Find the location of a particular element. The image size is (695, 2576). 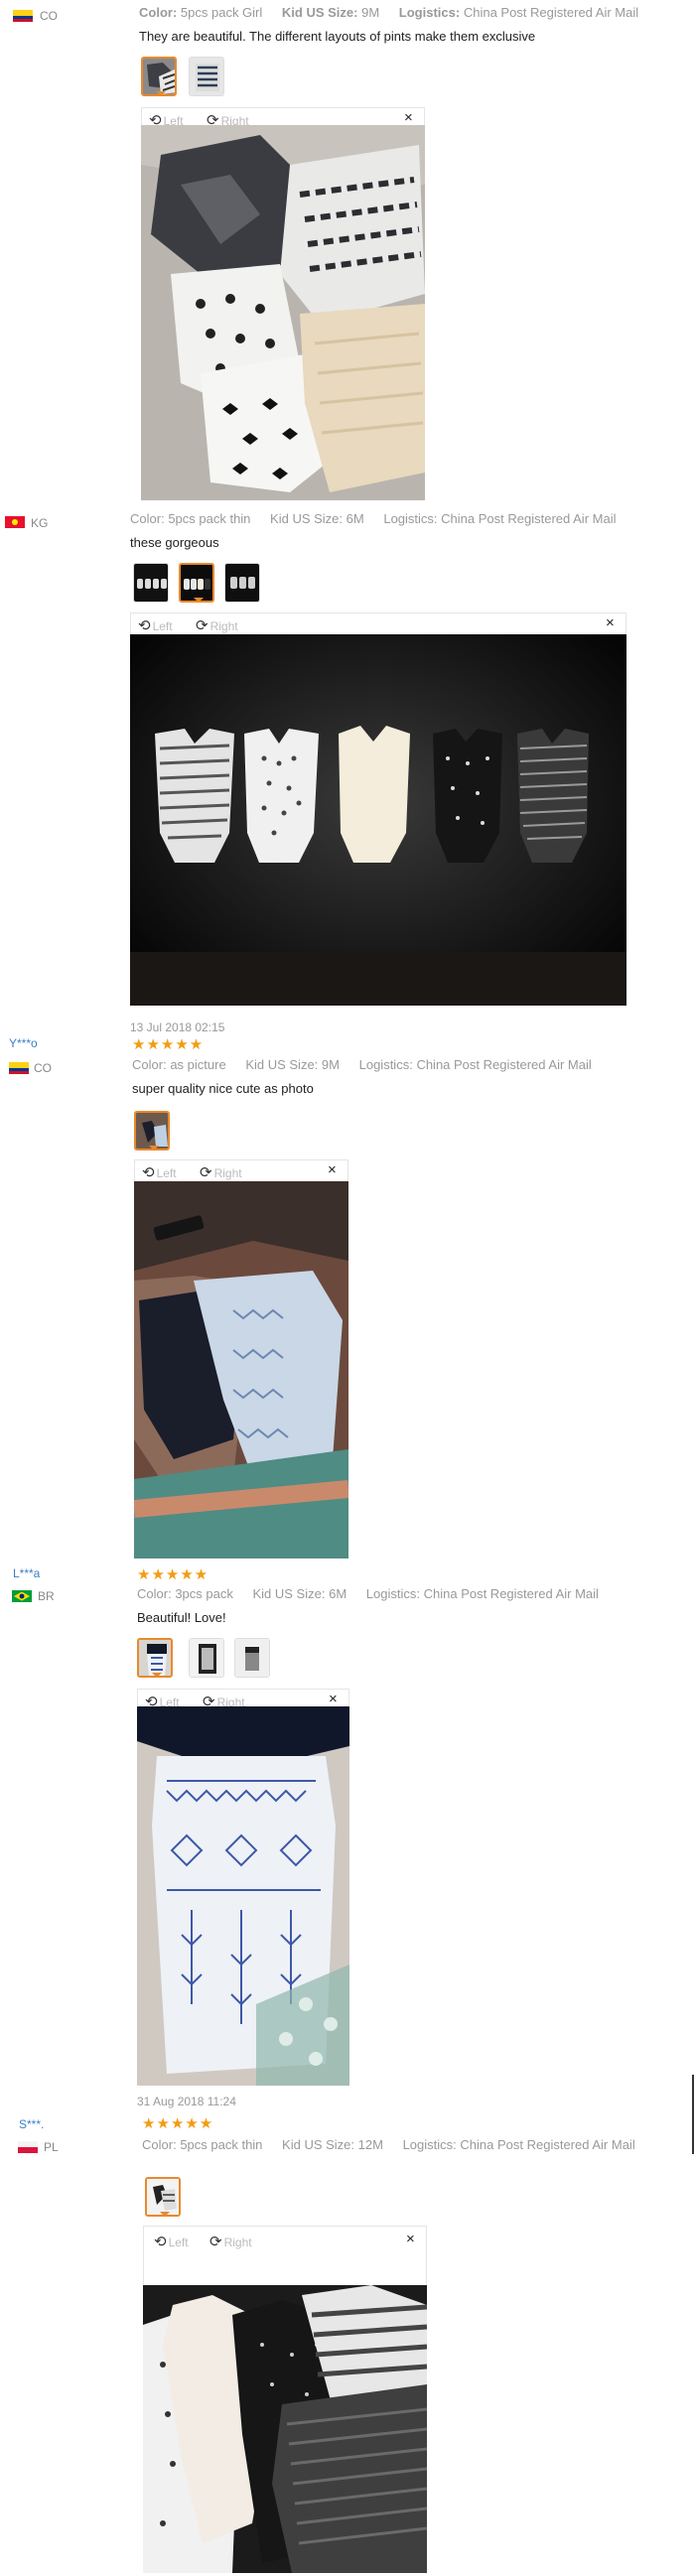

reviewer-name: L***a is located at coordinates (26, 1573).